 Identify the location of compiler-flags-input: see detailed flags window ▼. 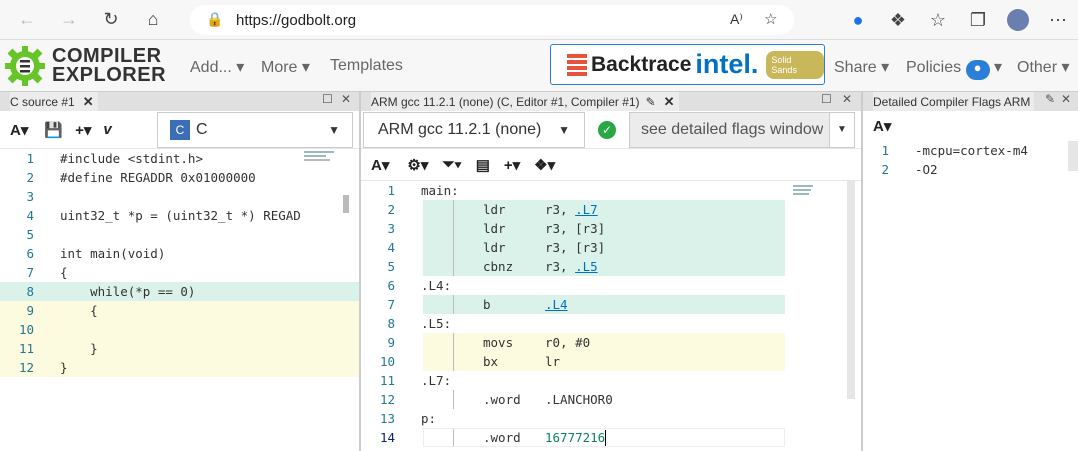
(742, 130).